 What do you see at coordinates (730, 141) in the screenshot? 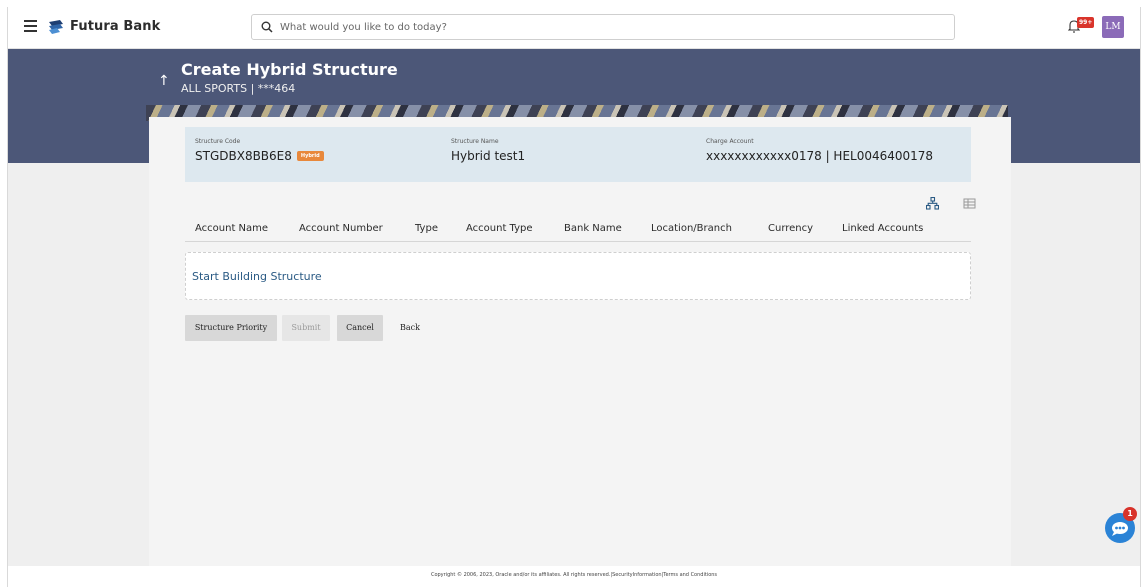
I see `charge-account-label: Charge Account` at bounding box center [730, 141].